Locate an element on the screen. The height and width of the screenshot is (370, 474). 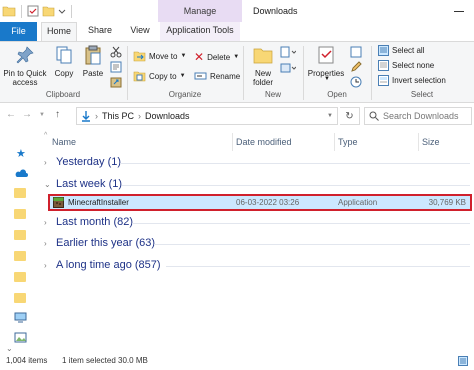
search-placeholder: Search Downloads is located at coordinates (421, 116).